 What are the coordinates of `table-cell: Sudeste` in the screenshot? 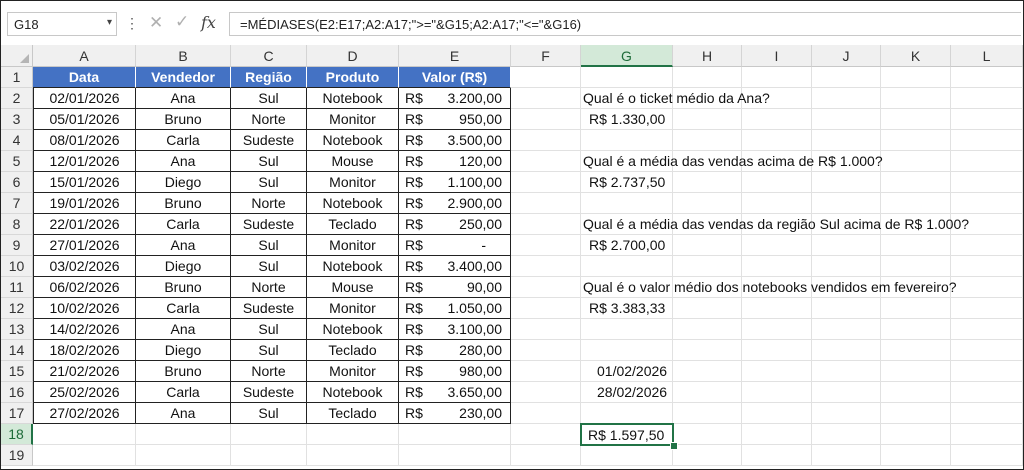 It's located at (269, 140).